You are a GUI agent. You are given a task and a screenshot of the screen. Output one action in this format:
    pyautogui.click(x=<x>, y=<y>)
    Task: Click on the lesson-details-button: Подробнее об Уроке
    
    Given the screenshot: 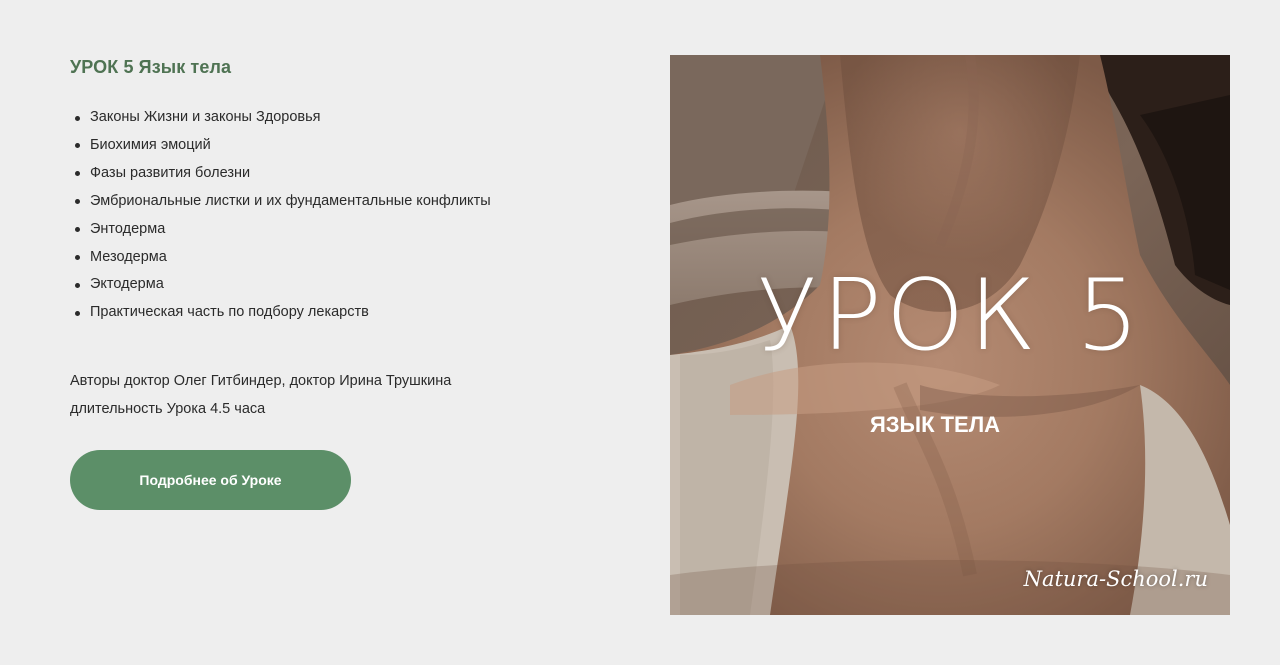 What is the action you would take?
    pyautogui.click(x=210, y=480)
    